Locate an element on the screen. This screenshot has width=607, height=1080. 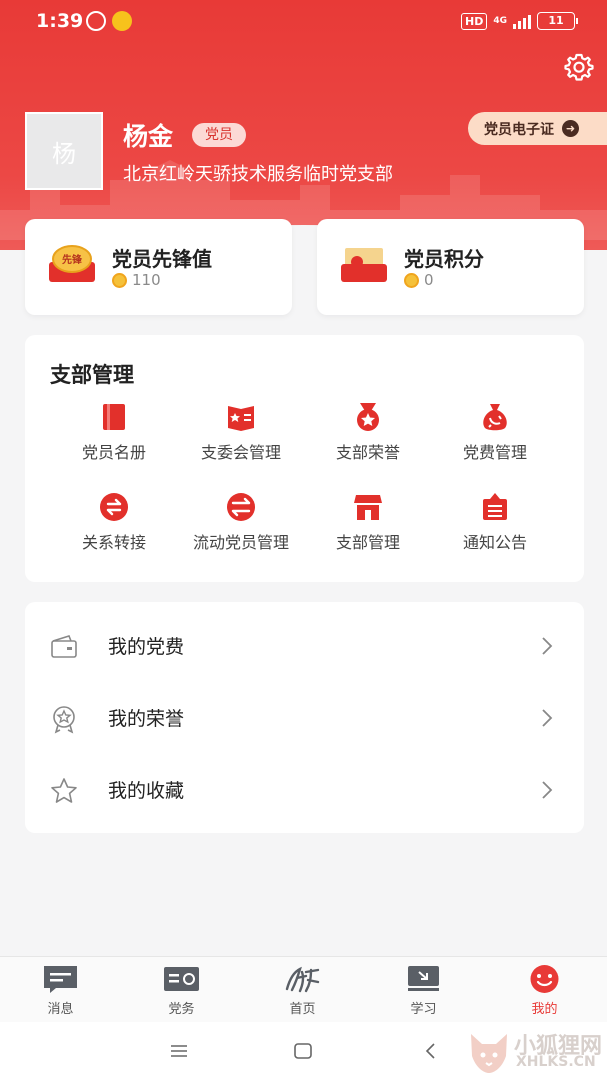
signal-icon is located at coordinates (522, 21).